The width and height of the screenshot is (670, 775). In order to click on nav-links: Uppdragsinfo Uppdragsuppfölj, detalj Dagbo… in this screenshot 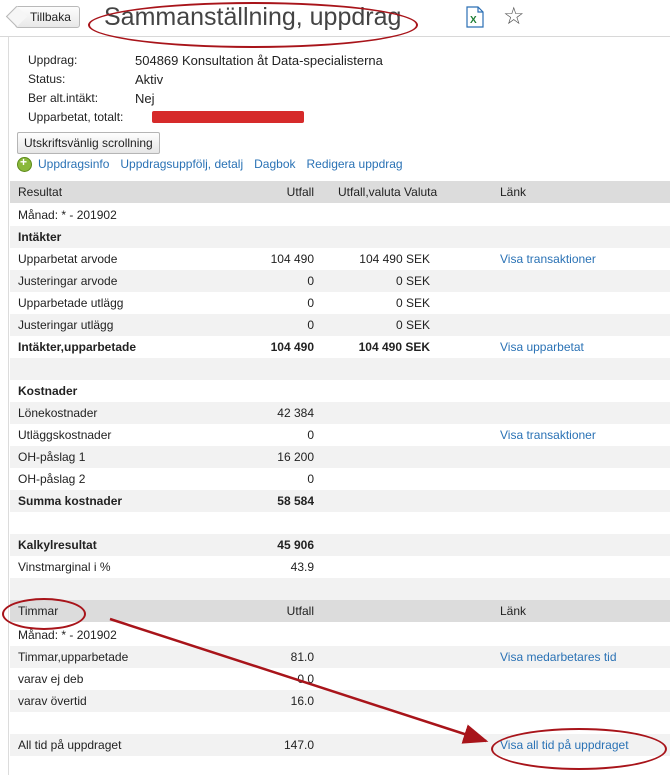, I will do `click(215, 164)`.